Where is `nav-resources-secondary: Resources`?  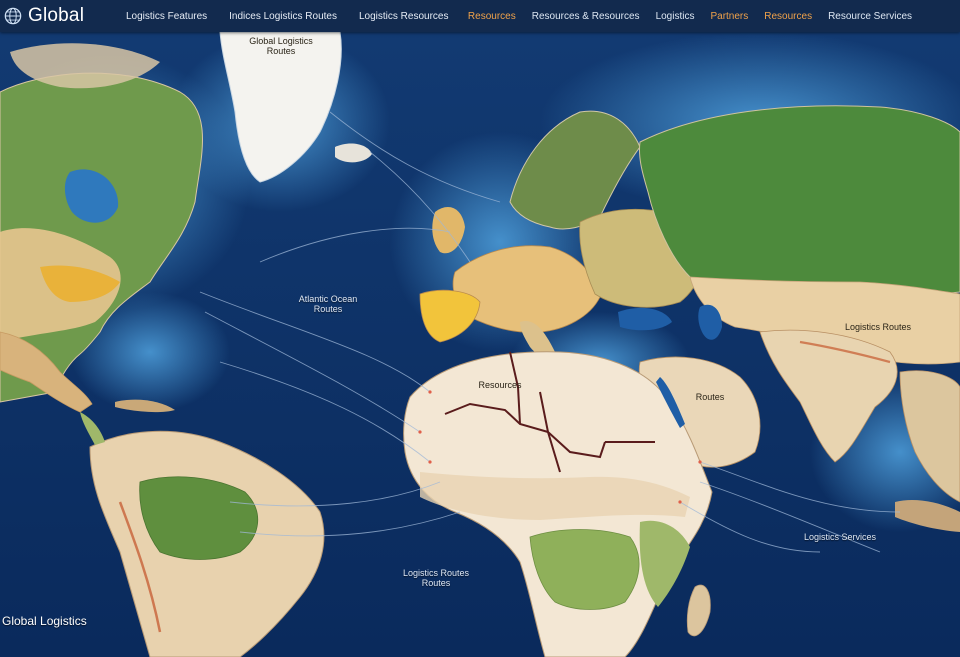
nav-resources-secondary: Resources is located at coordinates (788, 16).